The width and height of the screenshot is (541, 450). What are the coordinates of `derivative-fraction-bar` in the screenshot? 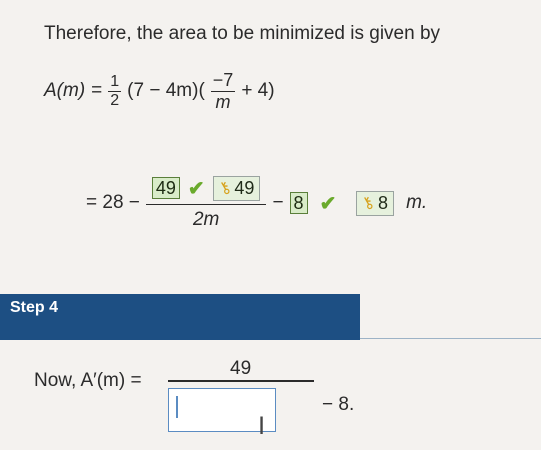 It's located at (241, 381).